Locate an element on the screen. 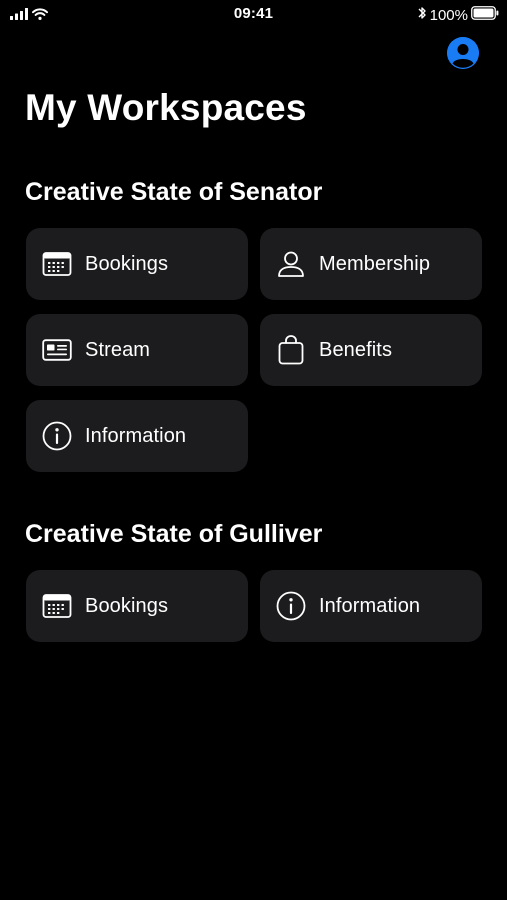 The height and width of the screenshot is (900, 507). profile-button is located at coordinates (463, 53).